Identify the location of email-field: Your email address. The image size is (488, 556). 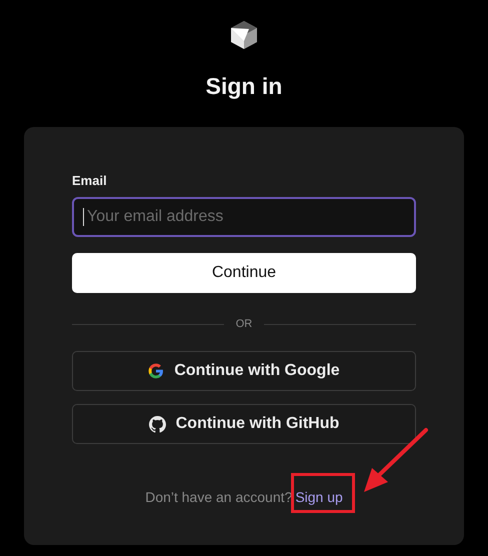
(244, 217).